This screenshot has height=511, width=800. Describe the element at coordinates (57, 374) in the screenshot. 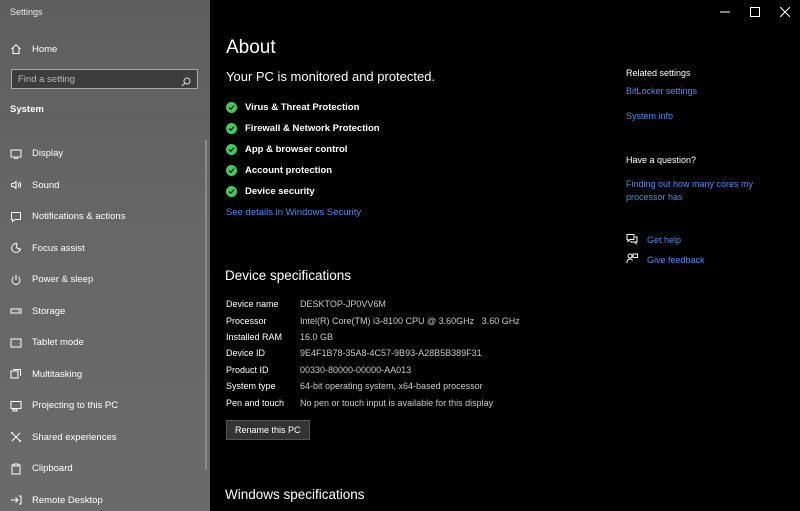

I see `sidebar-item-label: Multitasking` at that location.